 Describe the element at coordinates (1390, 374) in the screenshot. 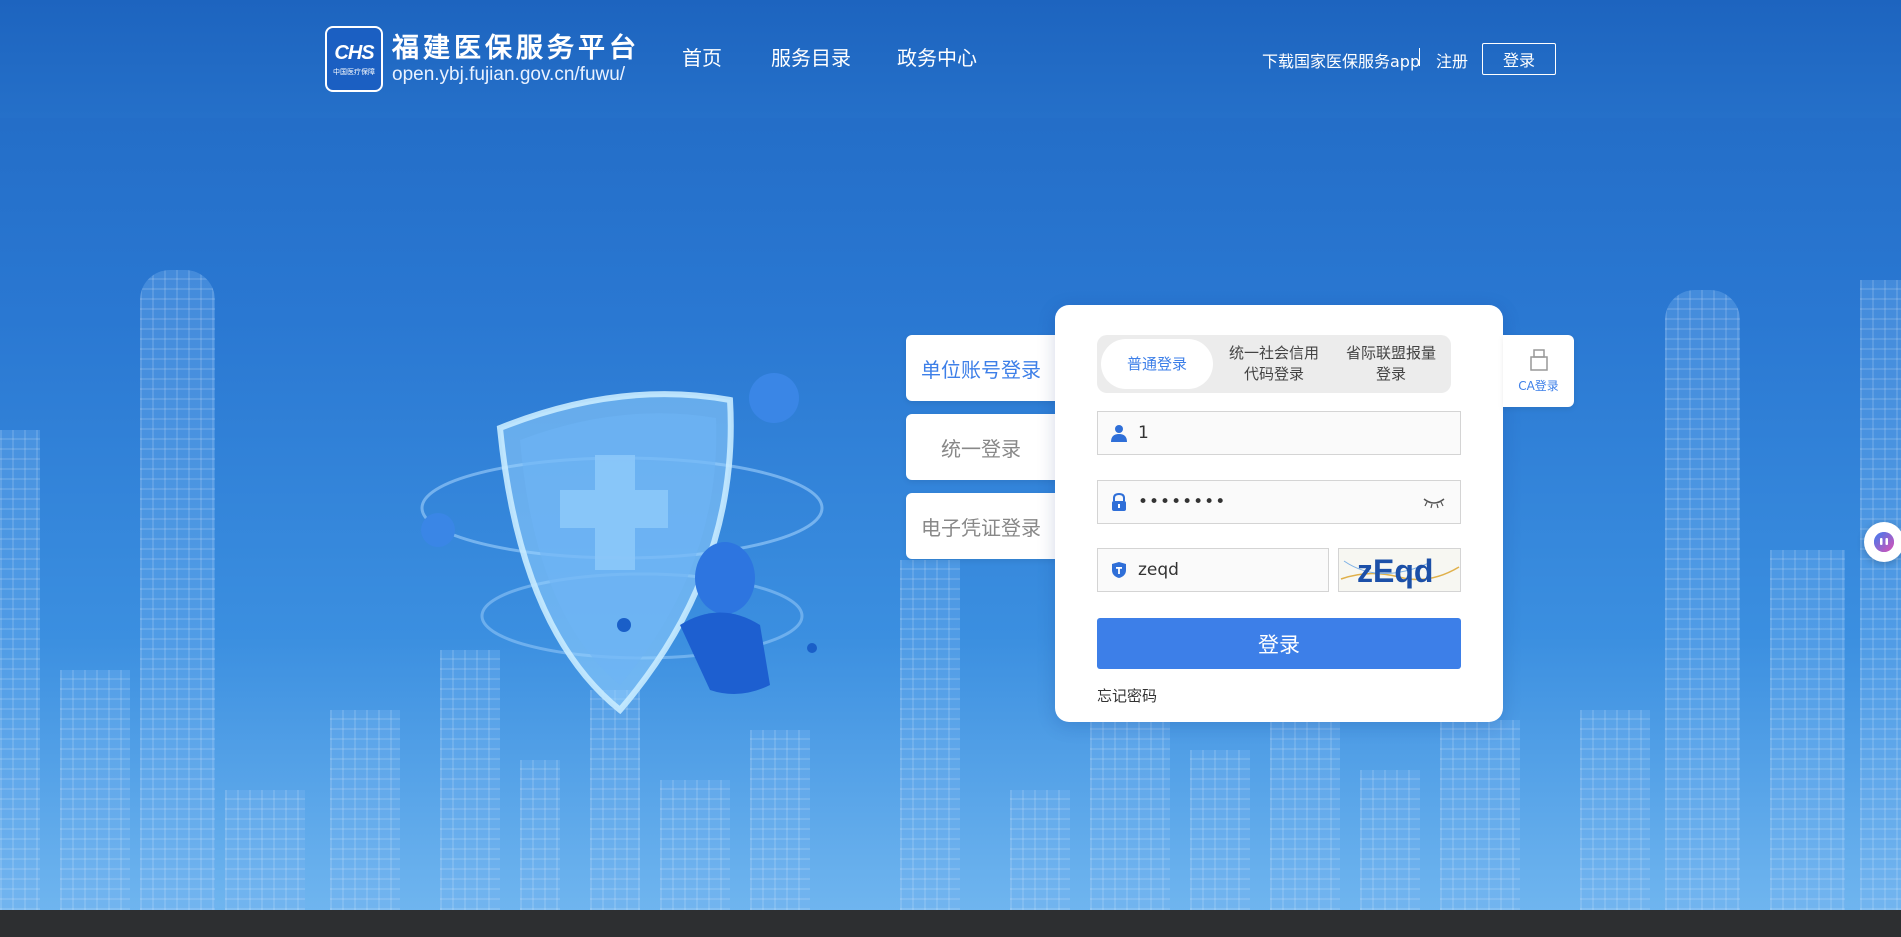

I see `mode-label-line2: 登录` at that location.